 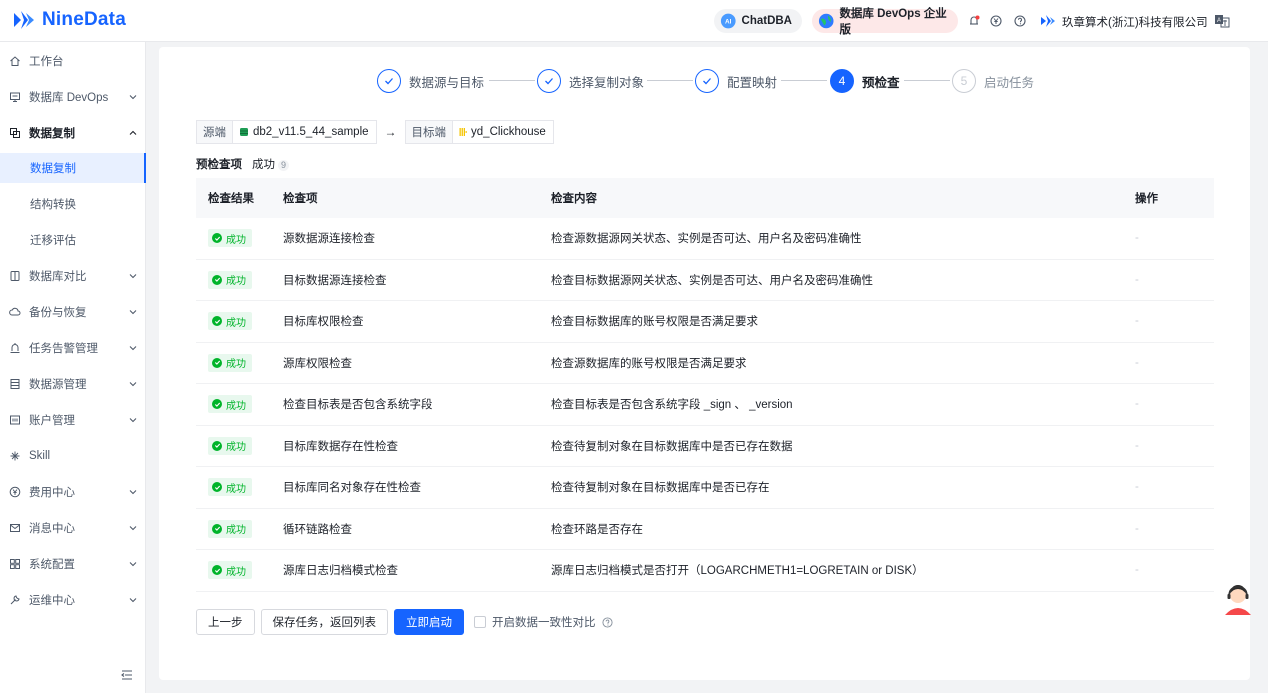 I want to click on consistency-checkbox: 开启数据一致性对比, so click(x=543, y=622).